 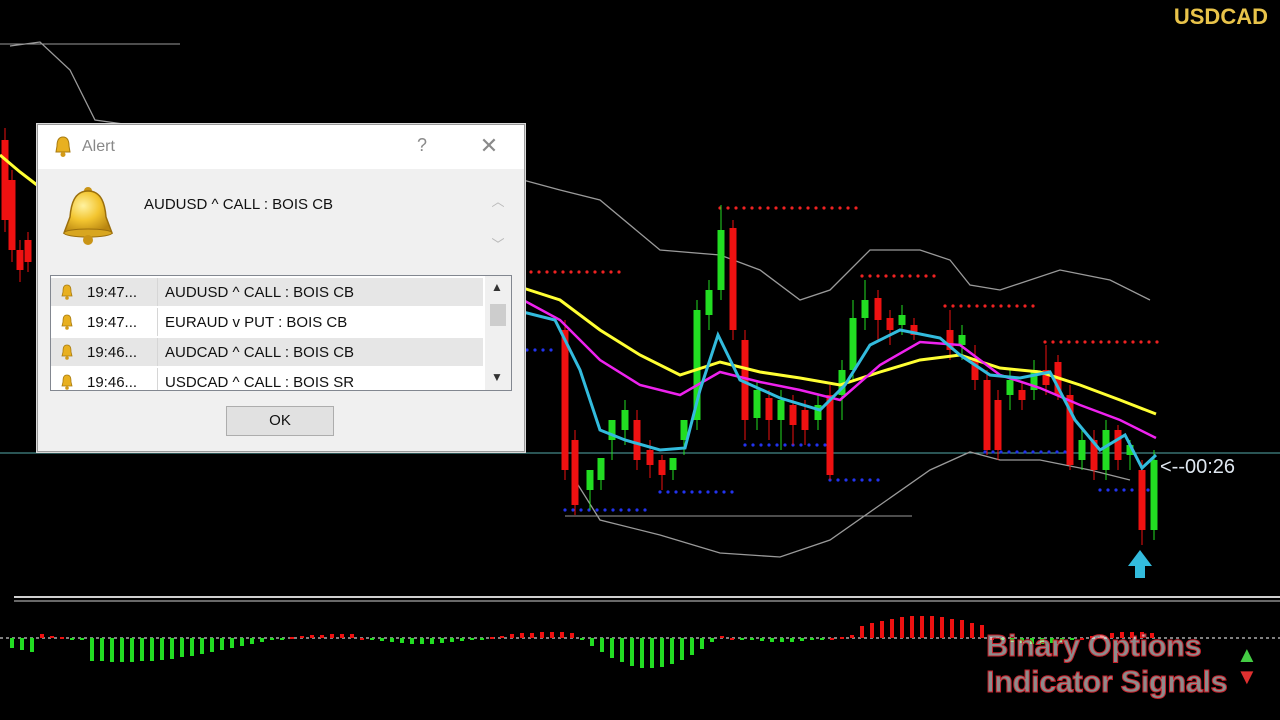 What do you see at coordinates (280, 421) in the screenshot?
I see `ok-button: OK` at bounding box center [280, 421].